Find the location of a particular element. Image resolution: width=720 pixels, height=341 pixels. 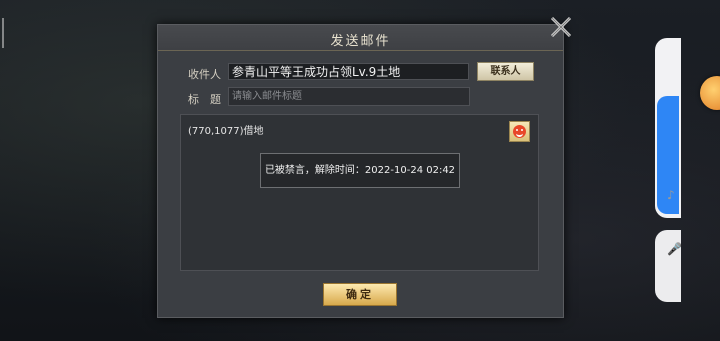

mic-icon: 🎤 is located at coordinates (674, 249).